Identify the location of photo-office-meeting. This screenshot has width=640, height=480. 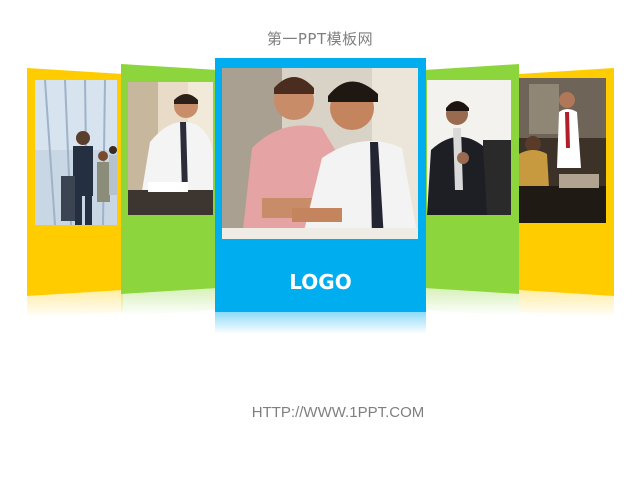
(562, 150).